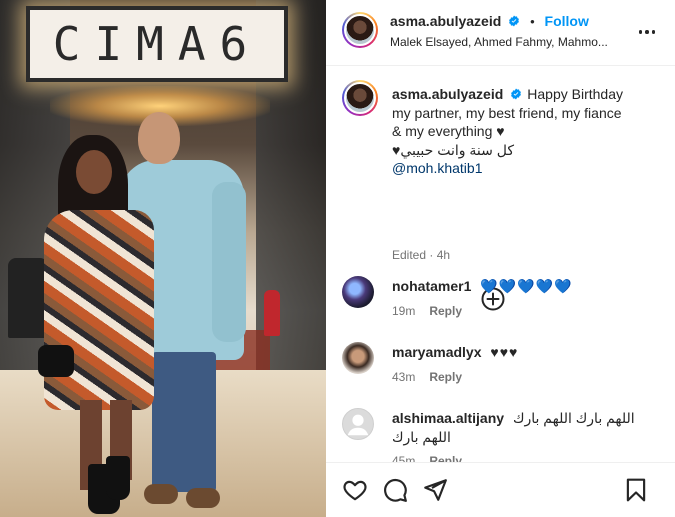 The width and height of the screenshot is (675, 517). Describe the element at coordinates (445, 21) in the screenshot. I see `author-username: asma.abulyazeid` at that location.